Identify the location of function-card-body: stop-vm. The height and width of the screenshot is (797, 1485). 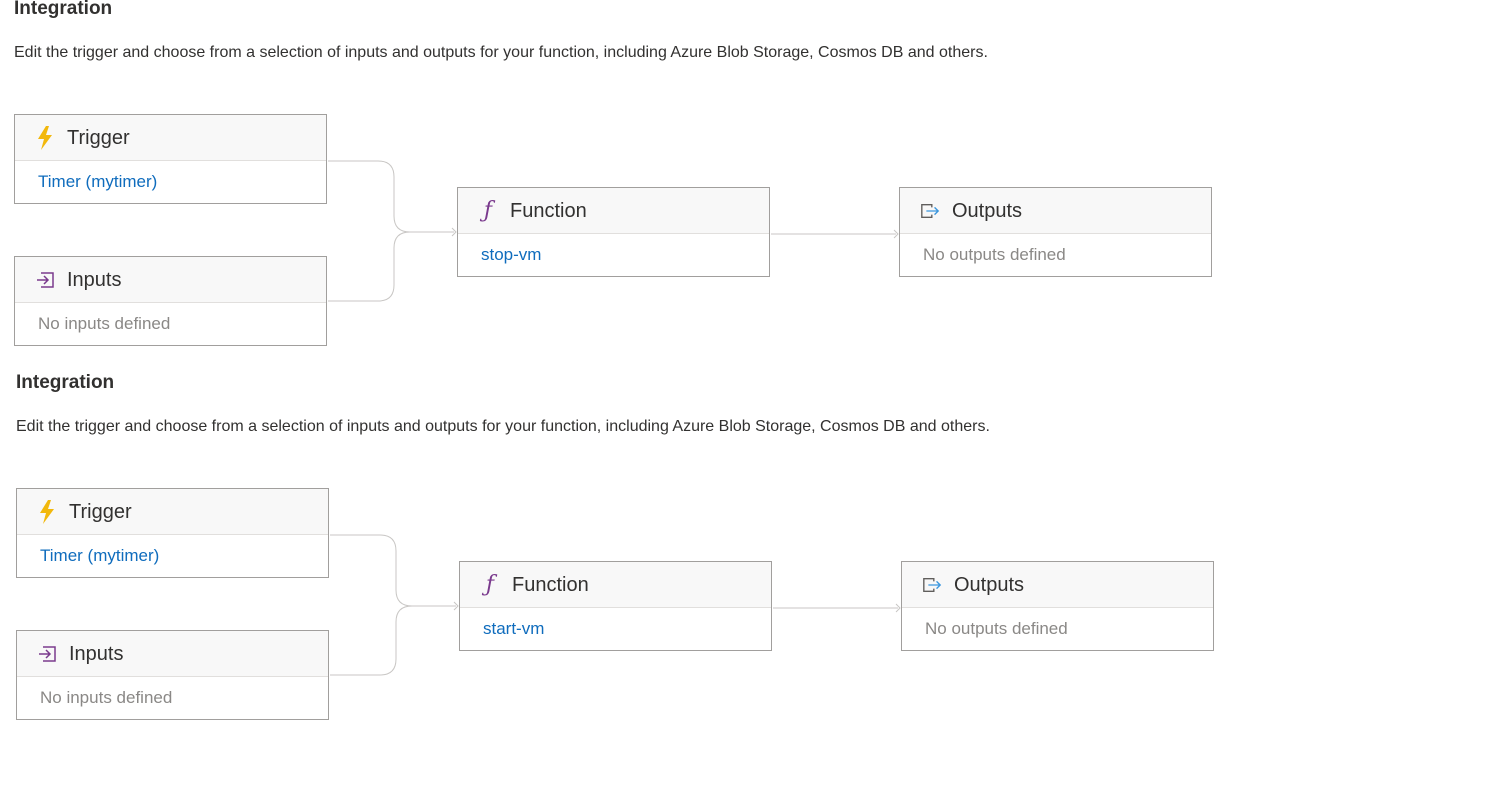
(613, 255).